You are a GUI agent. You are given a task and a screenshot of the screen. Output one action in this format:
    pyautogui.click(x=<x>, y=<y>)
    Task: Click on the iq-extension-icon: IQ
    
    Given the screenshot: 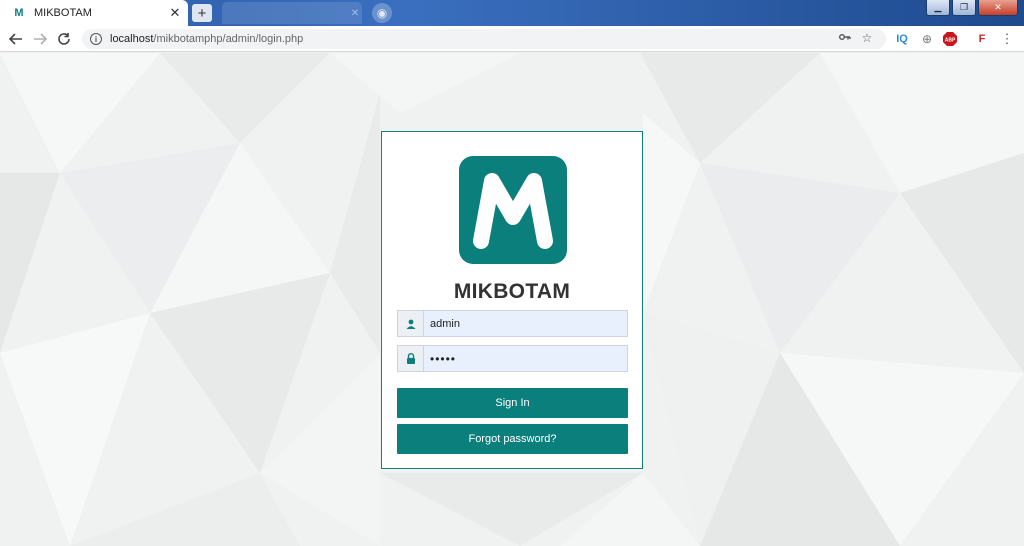 What is the action you would take?
    pyautogui.click(x=902, y=39)
    